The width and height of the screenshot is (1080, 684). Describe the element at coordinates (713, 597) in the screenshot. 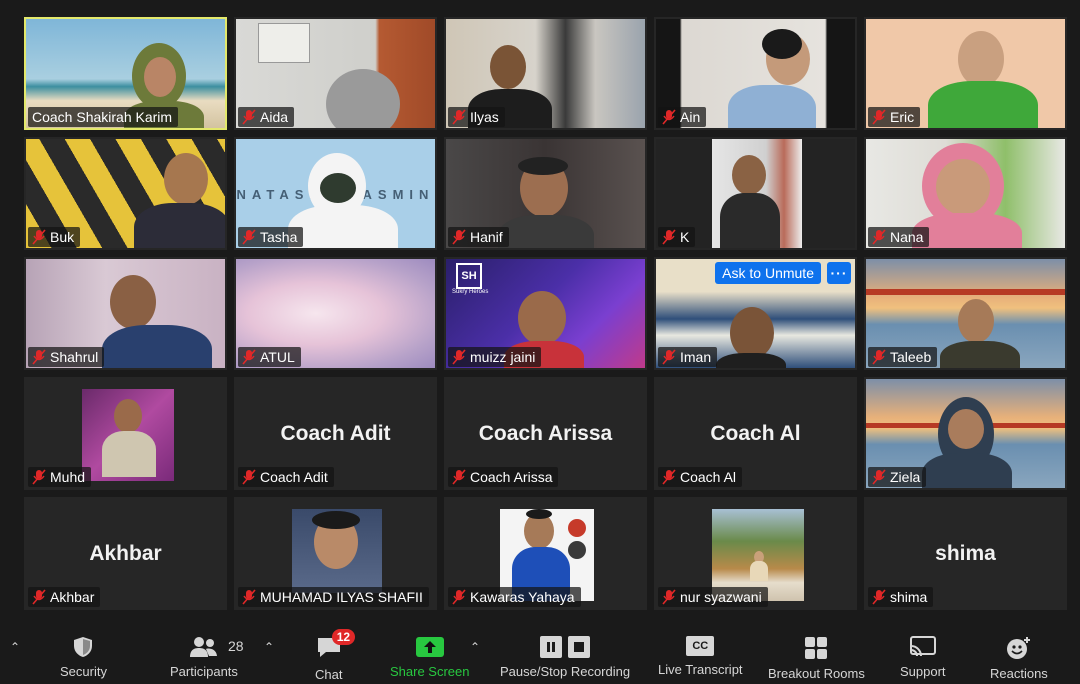

I see `participant-name-label: nur syazwani` at that location.